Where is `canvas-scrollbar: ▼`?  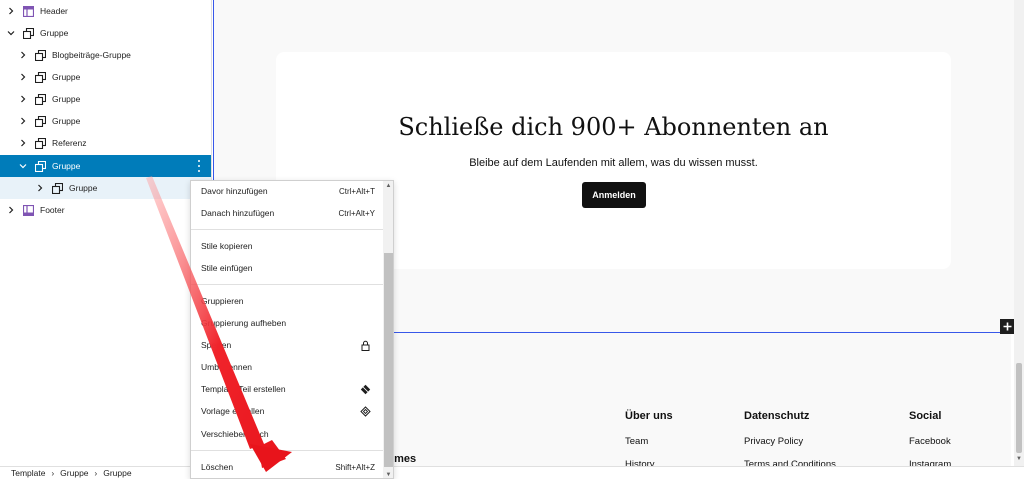 canvas-scrollbar: ▼ is located at coordinates (1019, 233).